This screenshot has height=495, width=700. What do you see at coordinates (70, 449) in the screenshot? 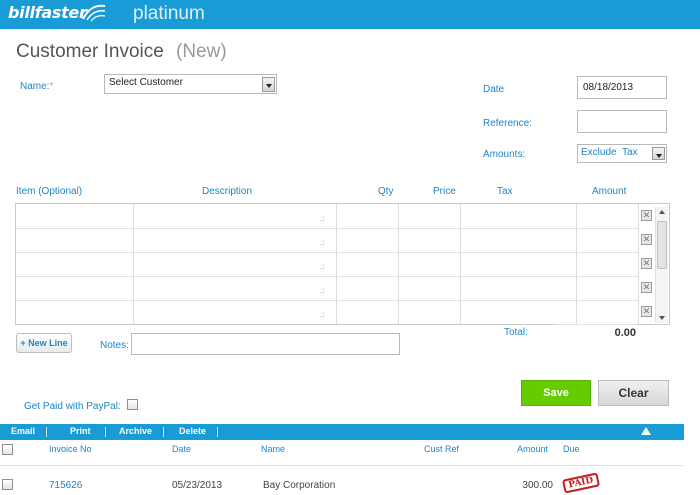
I see `list-header-invoice-no: Invoice No` at bounding box center [70, 449].